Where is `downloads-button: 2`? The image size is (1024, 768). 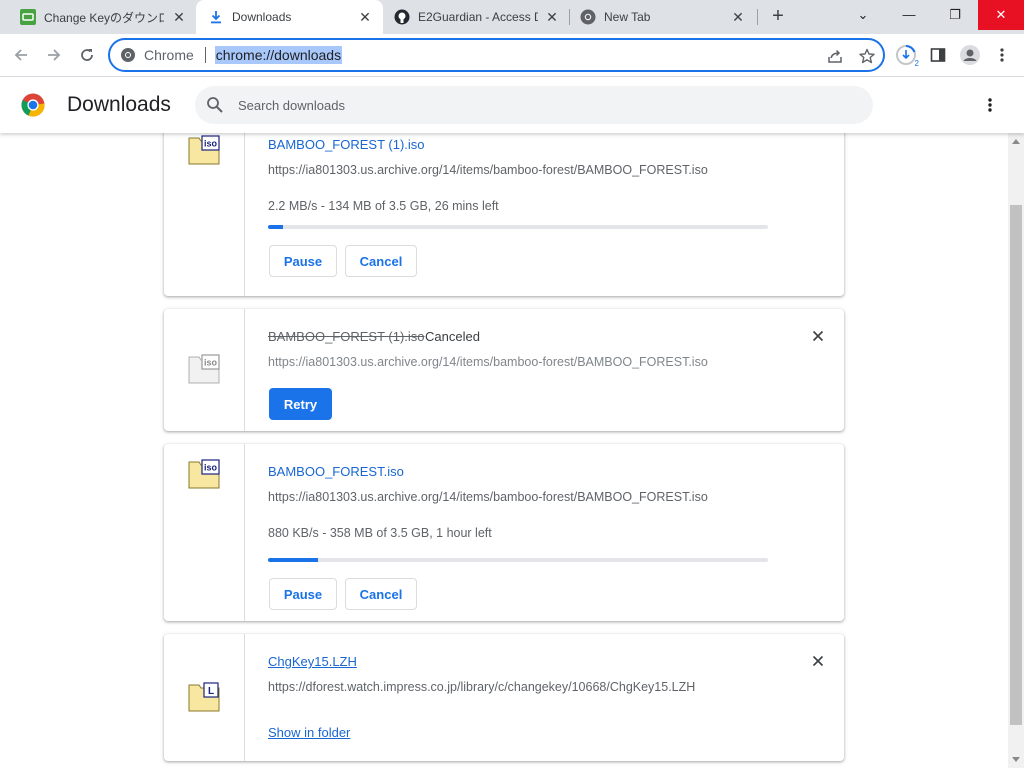 downloads-button: 2 is located at coordinates (906, 55).